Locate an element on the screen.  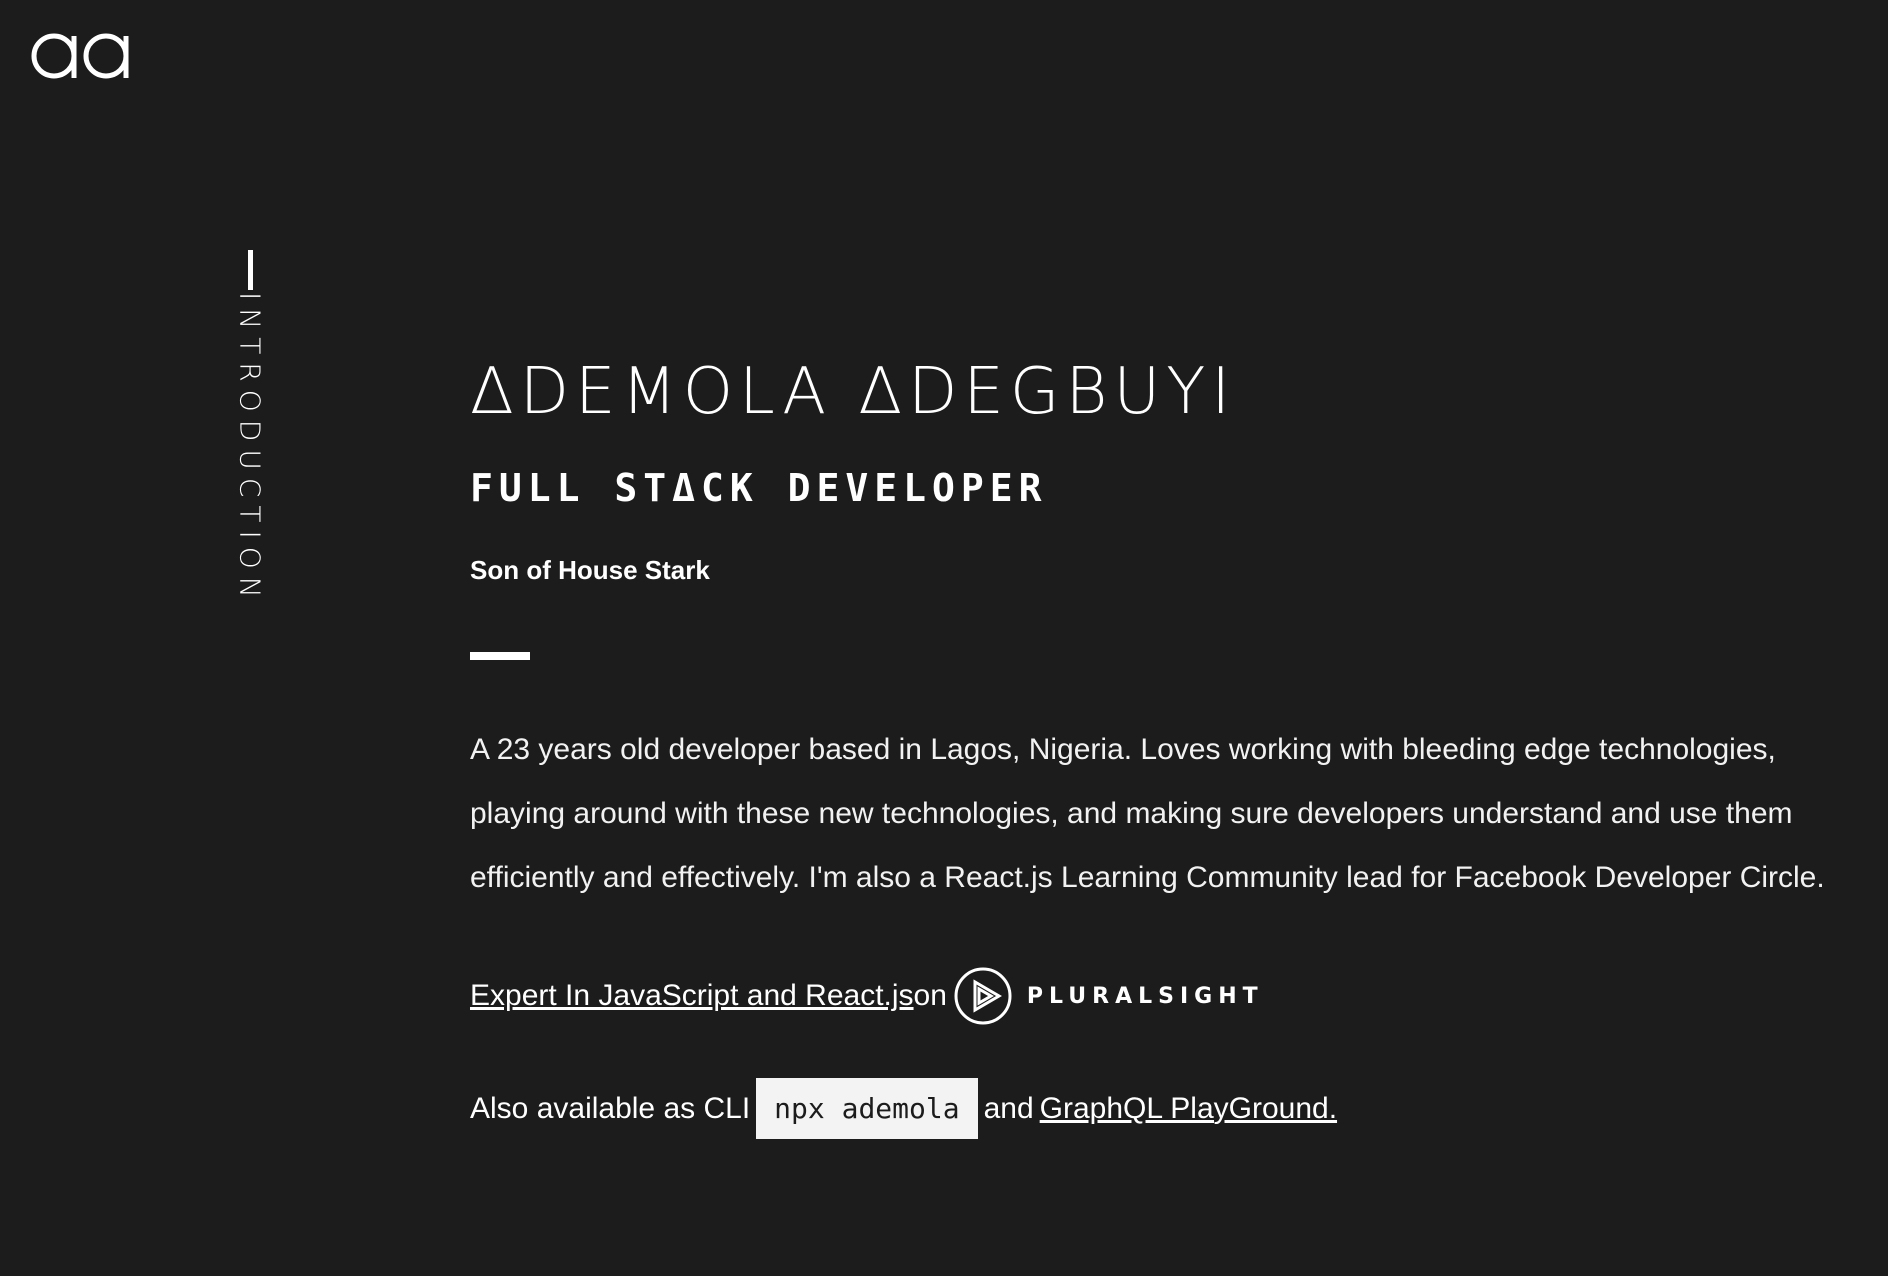
expert-link: Expert In JavaScript and React.js is located at coordinates (692, 996).